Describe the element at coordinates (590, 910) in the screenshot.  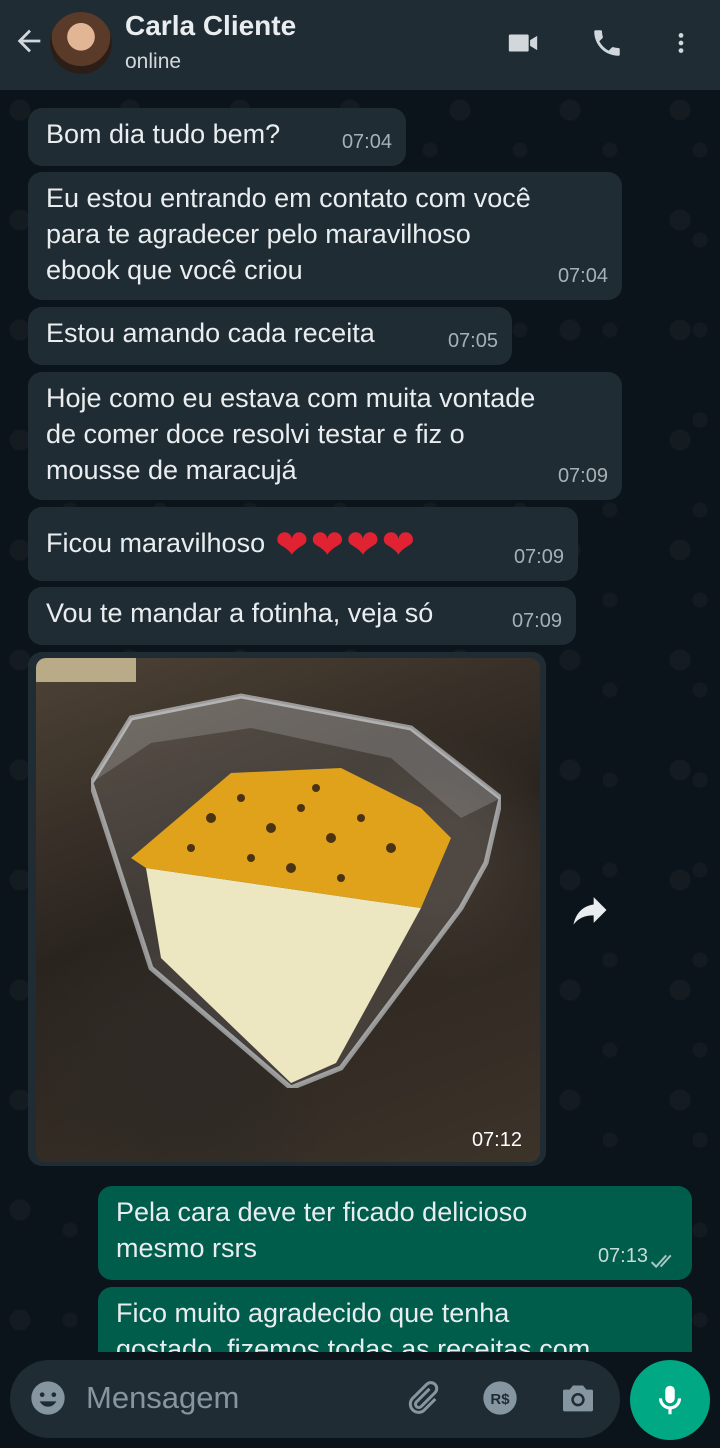
I see `forward-icon` at that location.